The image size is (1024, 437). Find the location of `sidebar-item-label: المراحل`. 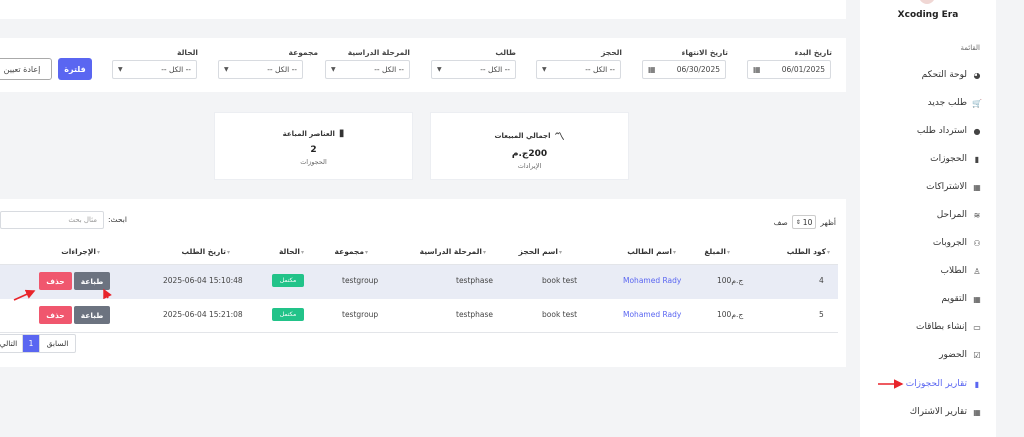

sidebar-item-label: المراحل is located at coordinates (951, 215).